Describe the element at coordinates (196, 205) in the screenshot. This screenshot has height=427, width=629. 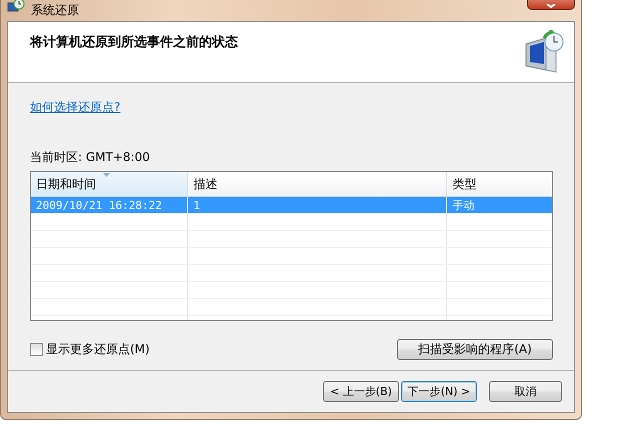
I see `table-cell: 1` at that location.